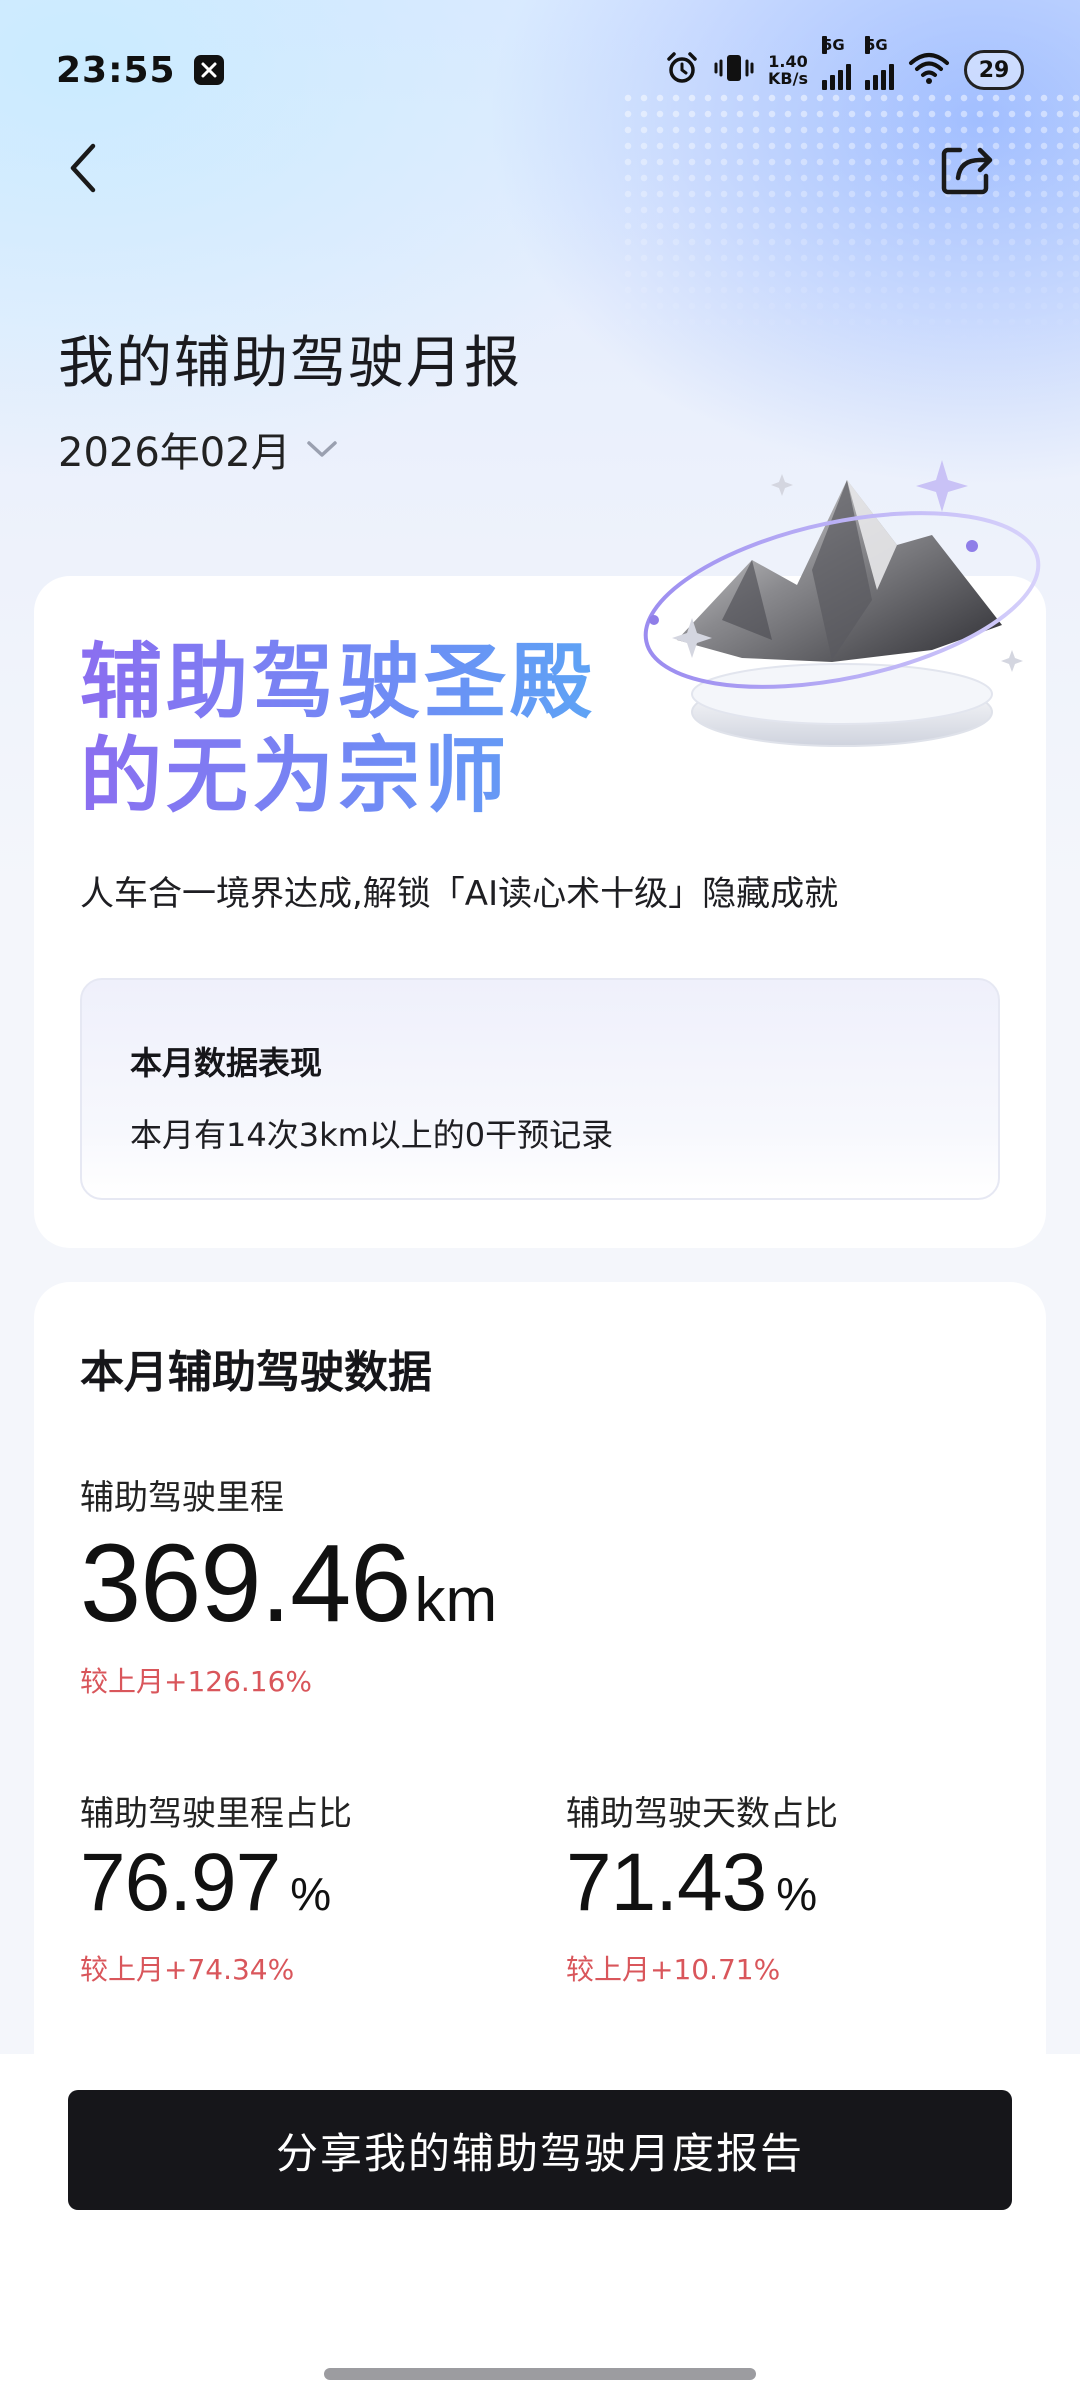  I want to click on mileage-value: 369.46 km, so click(288, 1583).